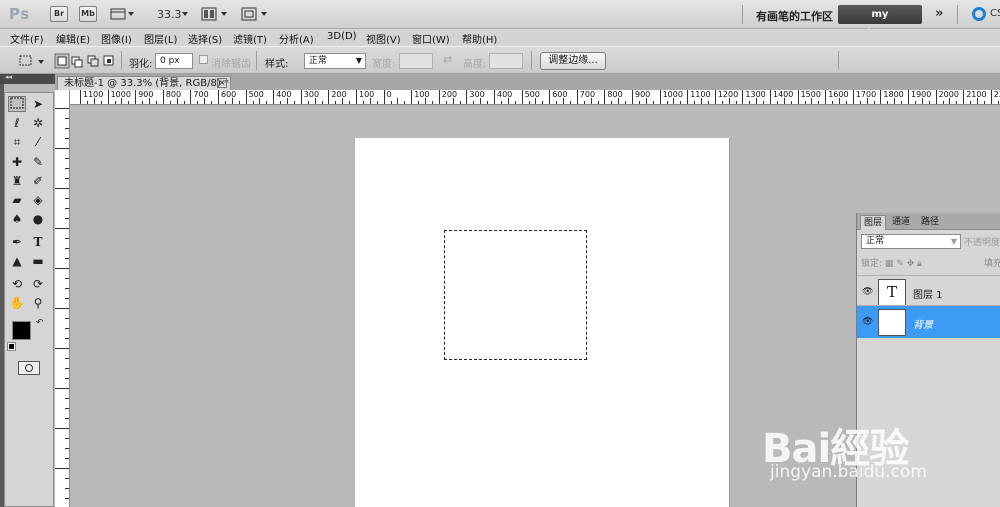 The height and width of the screenshot is (507, 1000). Describe the element at coordinates (38, 123) in the screenshot. I see `magic-wand-tool-icon: ✲` at that location.